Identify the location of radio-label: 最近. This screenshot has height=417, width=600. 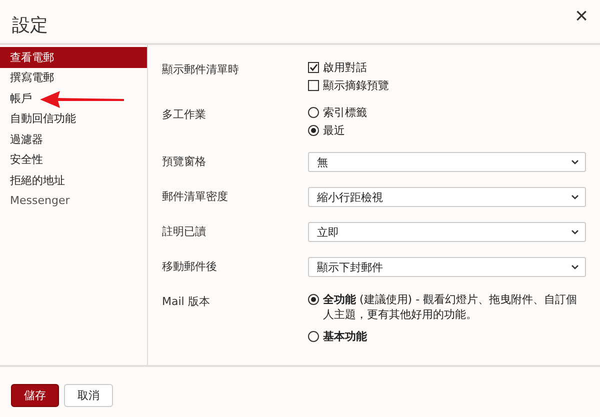
(334, 130).